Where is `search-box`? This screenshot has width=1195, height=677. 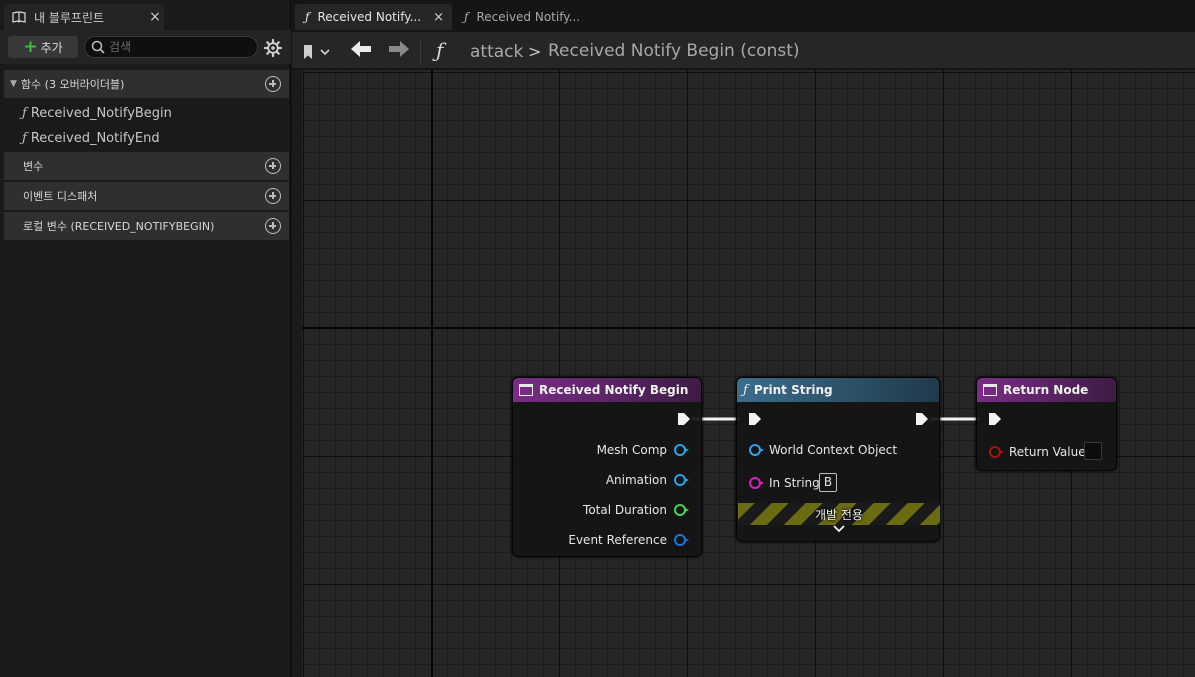 search-box is located at coordinates (171, 47).